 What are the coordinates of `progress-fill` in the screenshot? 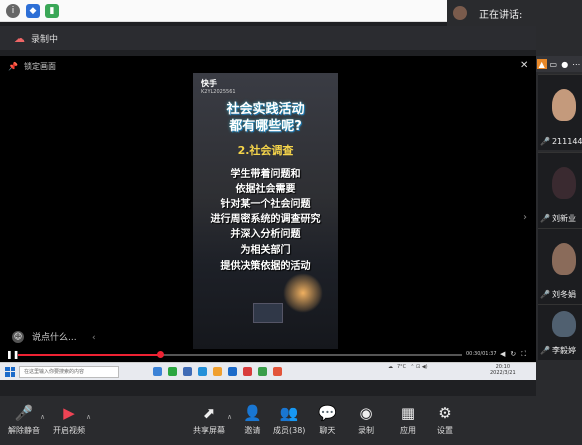 It's located at (89, 355).